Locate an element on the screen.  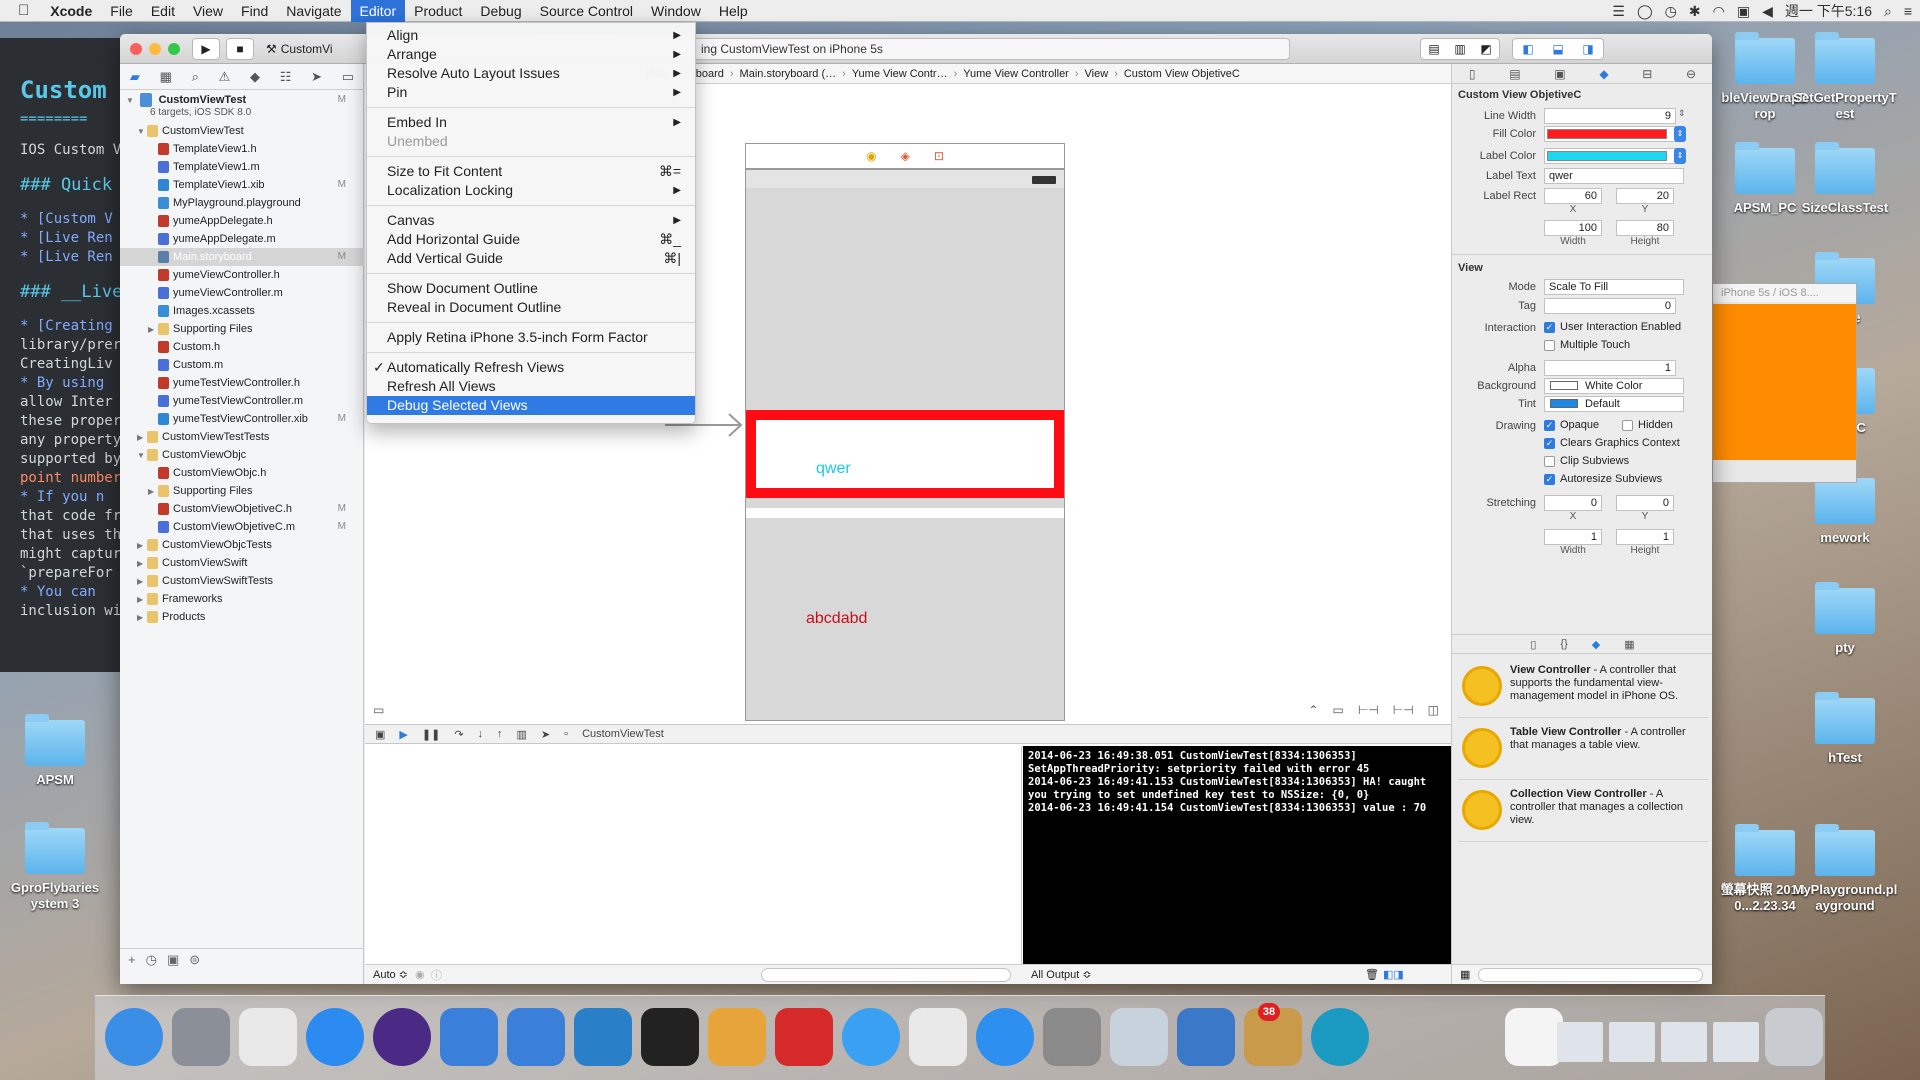
navigator-row: ▶ Frameworks is located at coordinates (242, 599).